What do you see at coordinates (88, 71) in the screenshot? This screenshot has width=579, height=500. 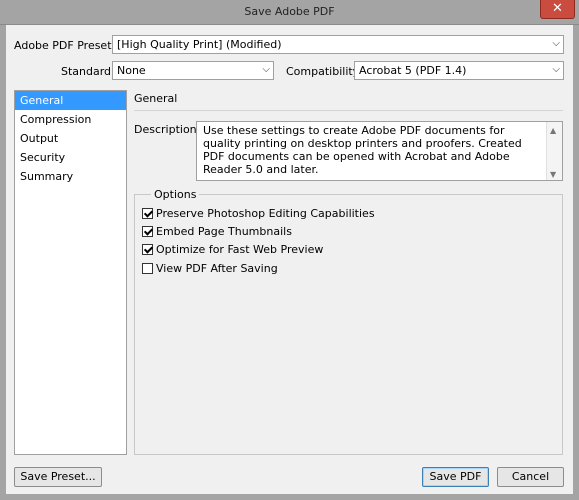 I see `standard-label: Standard:` at bounding box center [88, 71].